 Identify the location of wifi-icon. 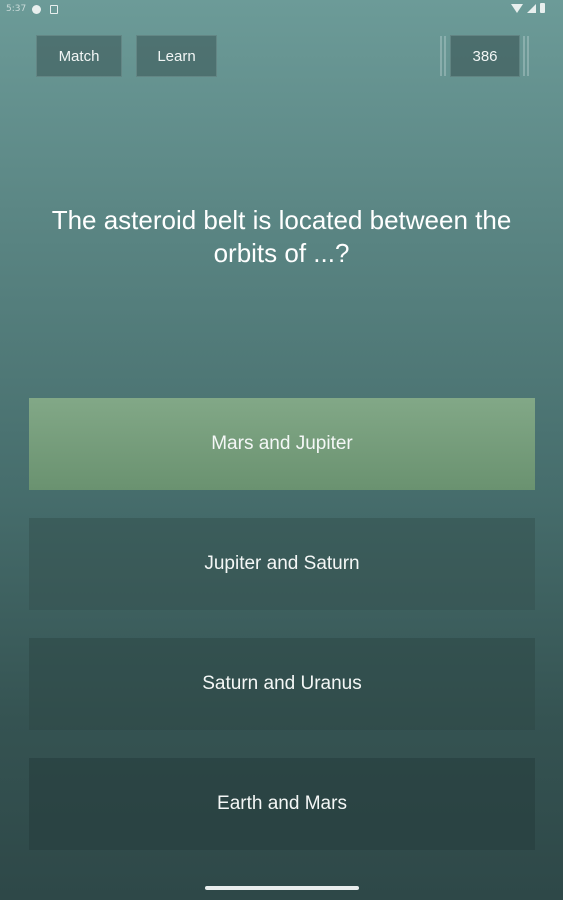
(517, 8).